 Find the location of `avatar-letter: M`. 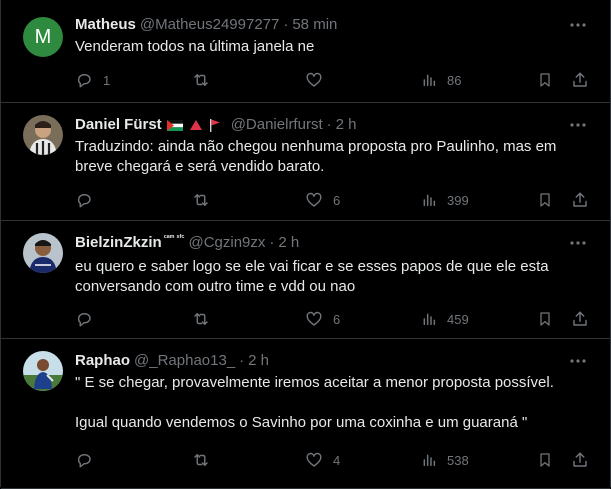

avatar-letter: M is located at coordinates (43, 36).